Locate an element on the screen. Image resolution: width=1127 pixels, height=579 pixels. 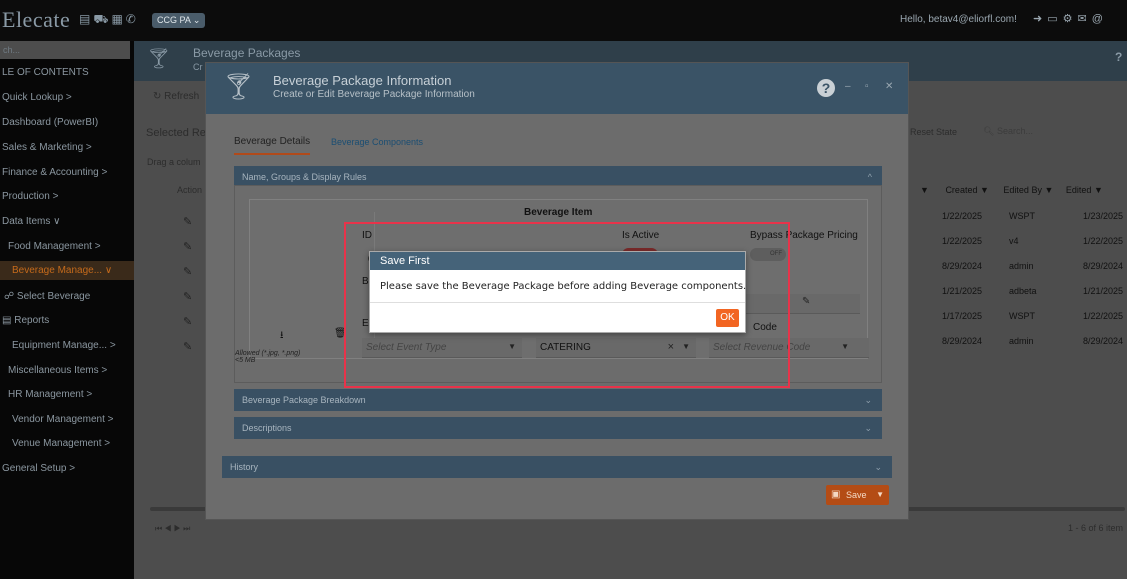
tenant-selector: CCG PA ⌄ is located at coordinates (179, 20).